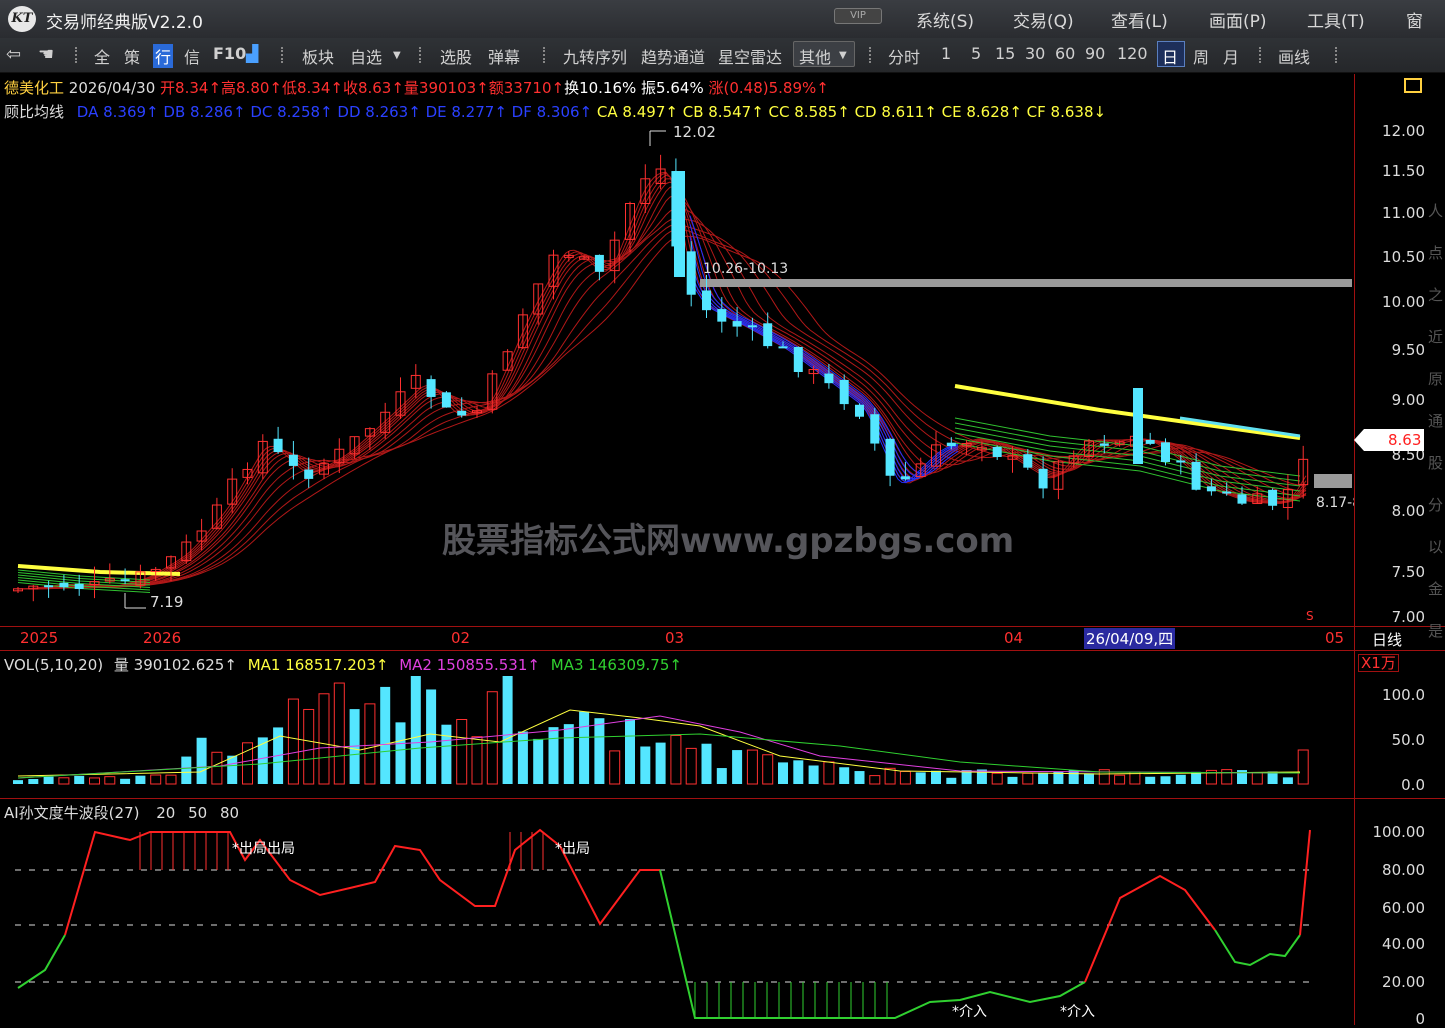 Image resolution: width=1445 pixels, height=1028 pixels. I want to click on menu-tools: 工具(T), so click(1336, 19).